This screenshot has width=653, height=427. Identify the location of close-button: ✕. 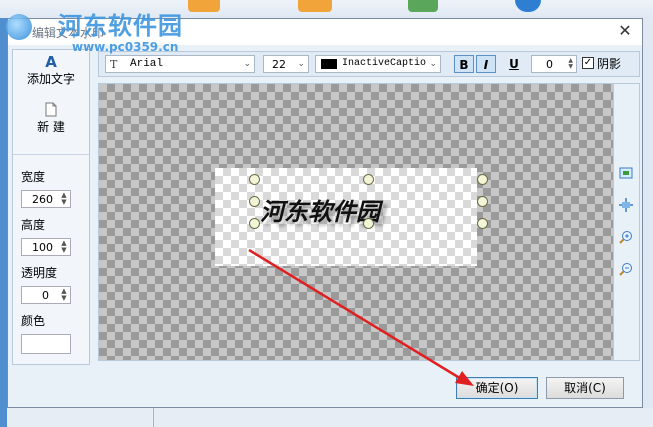
(625, 31).